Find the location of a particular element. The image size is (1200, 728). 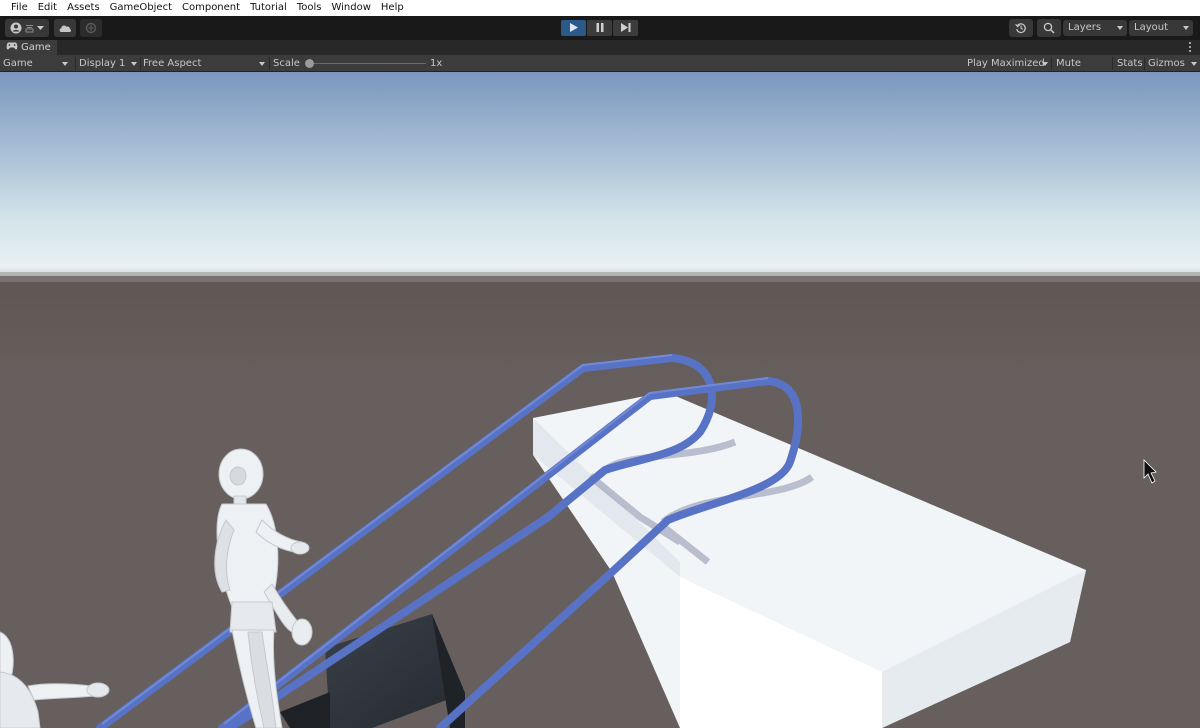

collab-icon is located at coordinates (91, 28).